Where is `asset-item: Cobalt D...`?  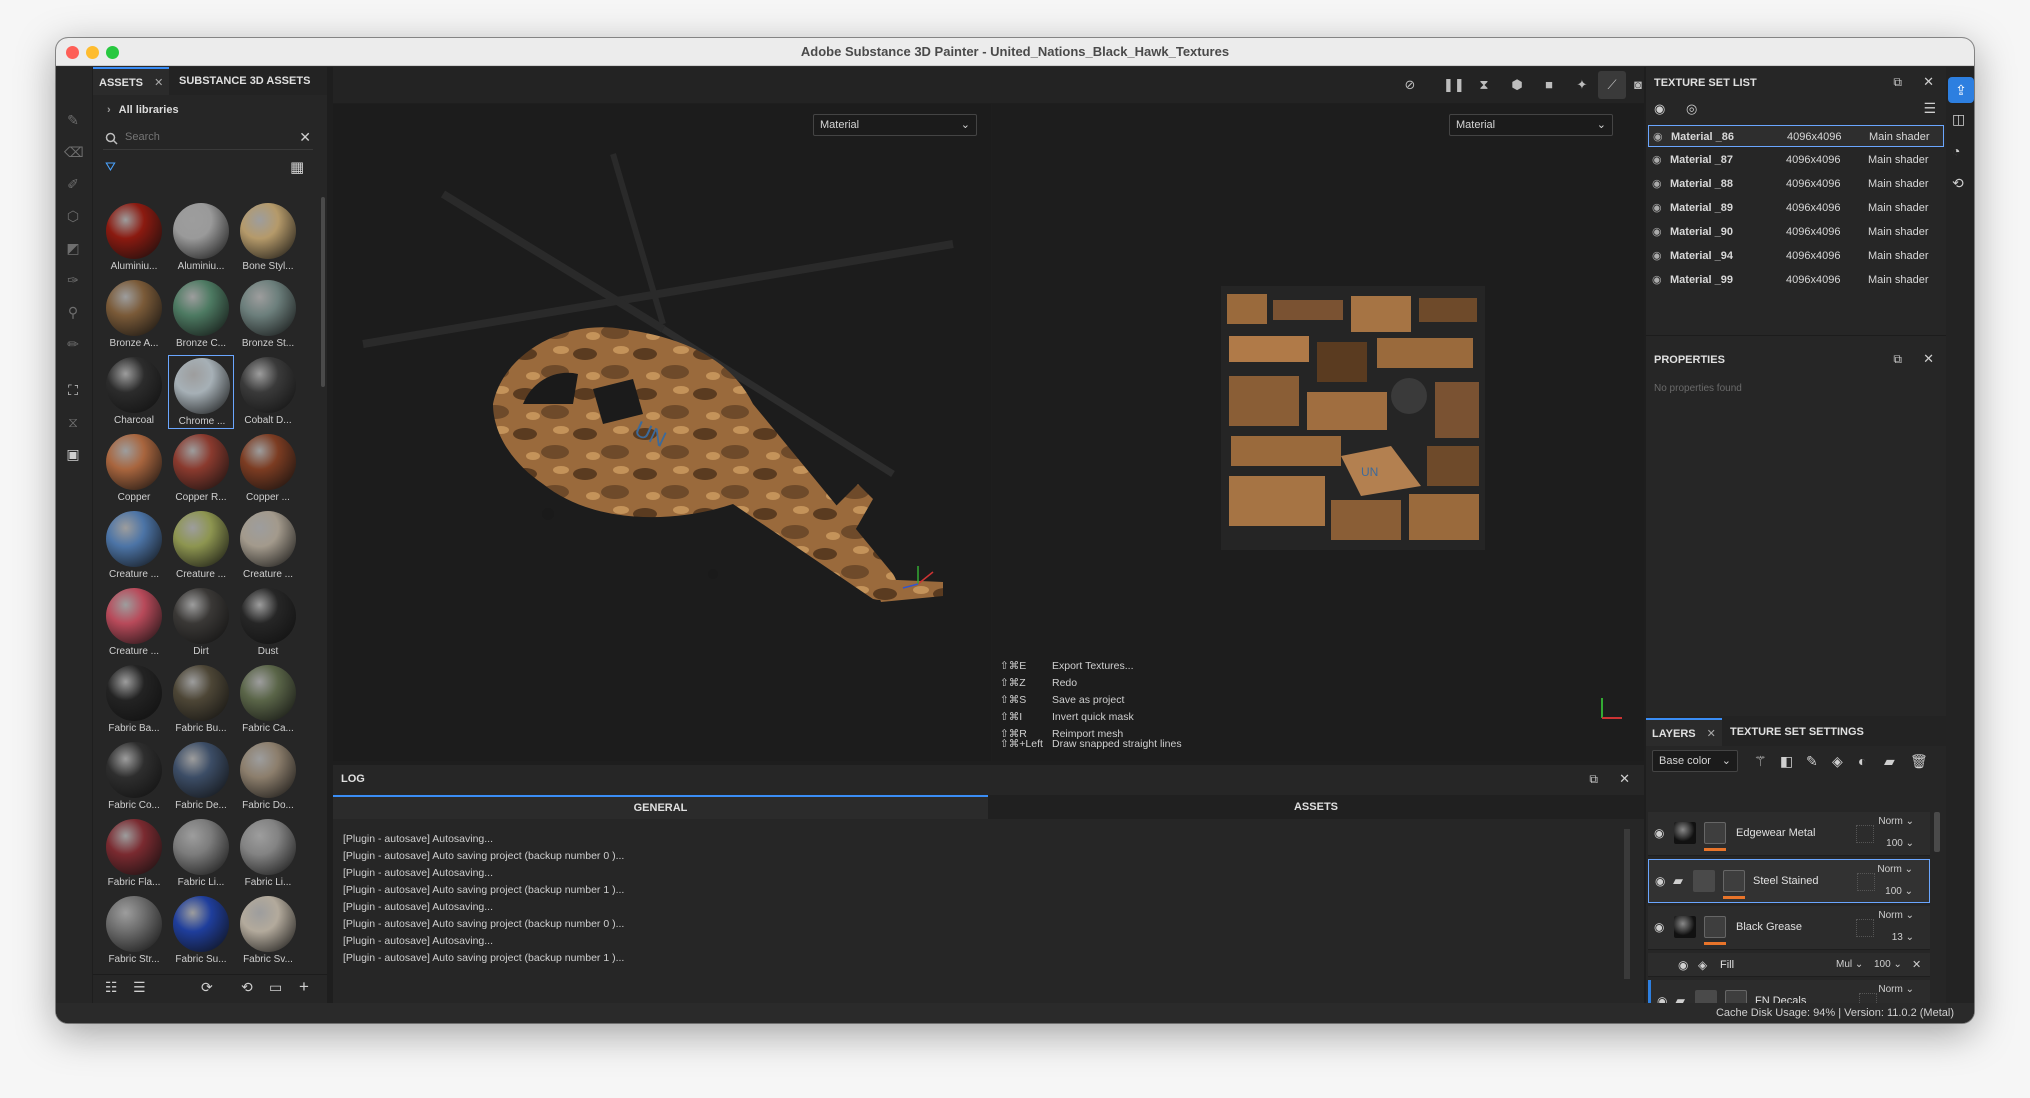
asset-item: Cobalt D... is located at coordinates (268, 392).